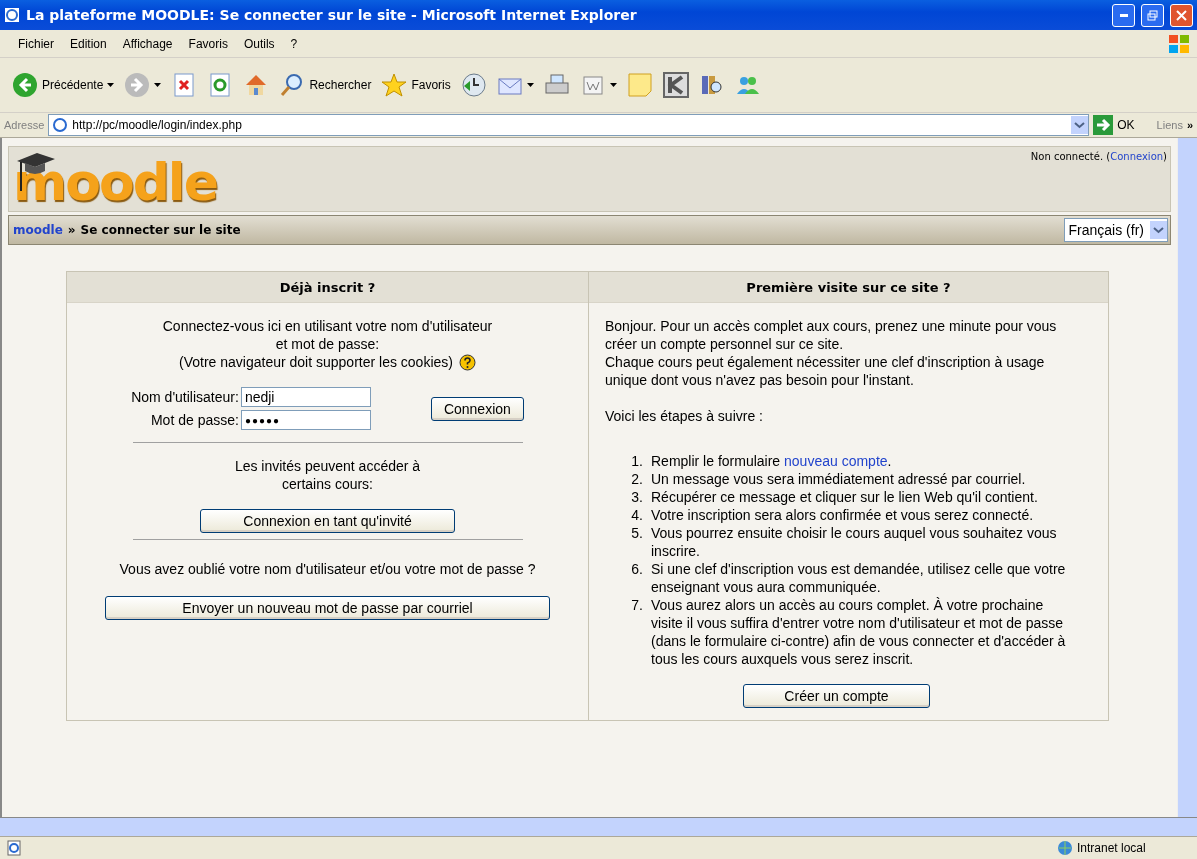  I want to click on close-icon, so click(1181, 15).